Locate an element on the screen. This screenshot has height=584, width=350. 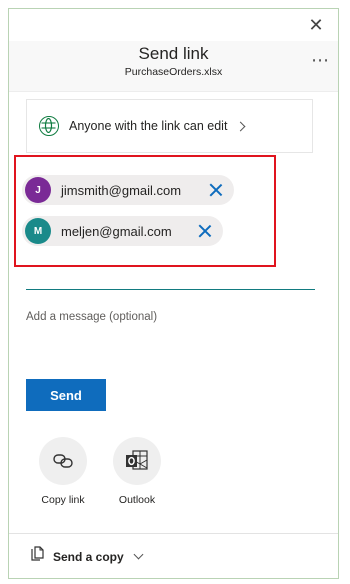
recipient-input-underline is located at coordinates (170, 289).